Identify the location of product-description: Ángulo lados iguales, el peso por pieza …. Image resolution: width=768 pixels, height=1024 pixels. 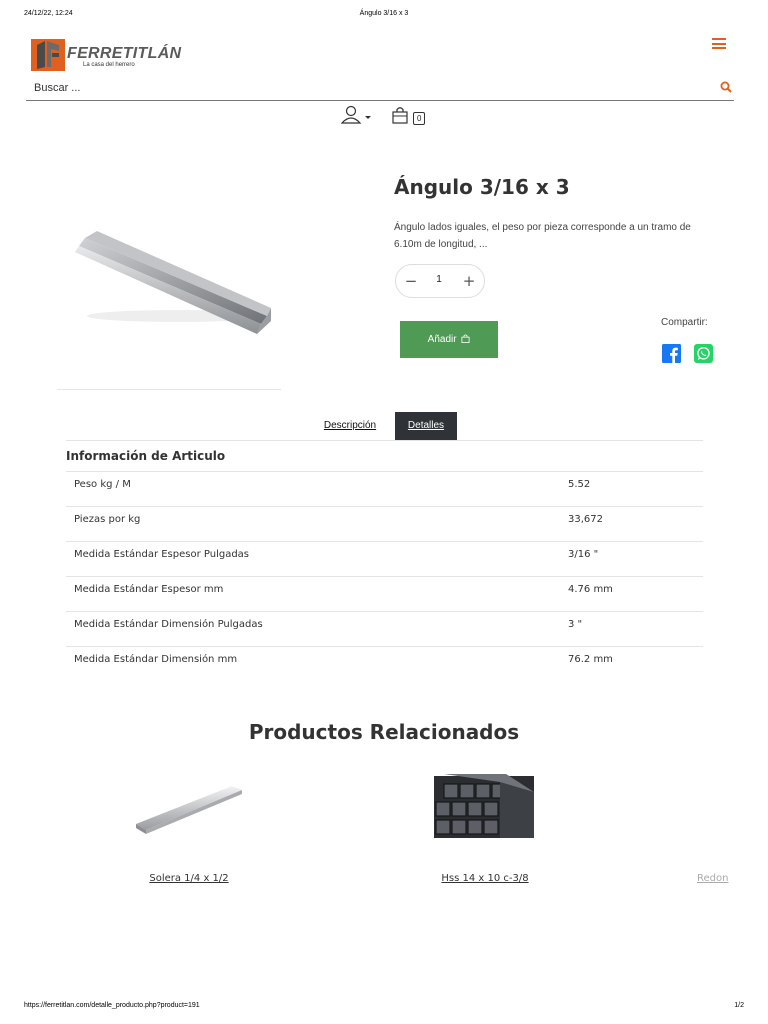
(542, 236).